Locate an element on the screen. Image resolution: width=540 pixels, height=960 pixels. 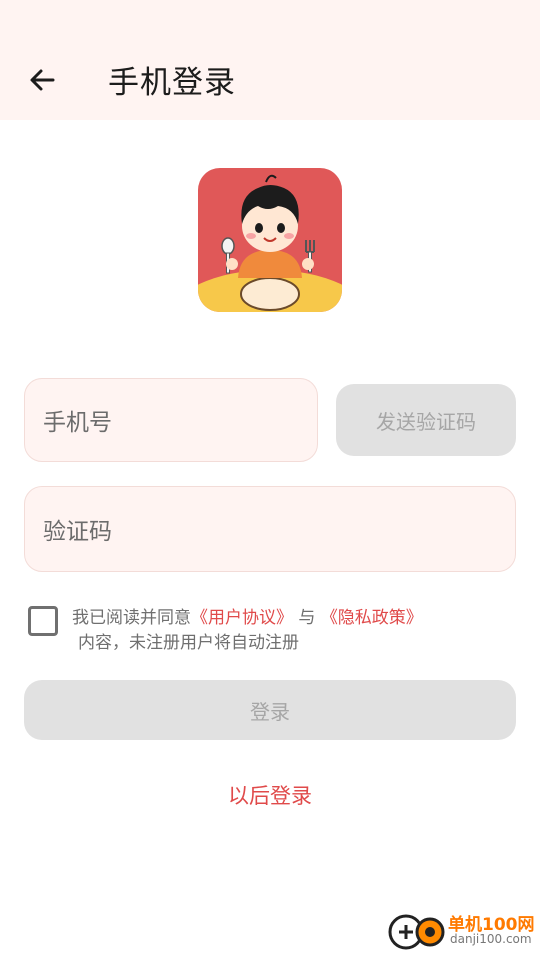
site-watermark: 单机100网 danji100.com is located at coordinates (459, 932).